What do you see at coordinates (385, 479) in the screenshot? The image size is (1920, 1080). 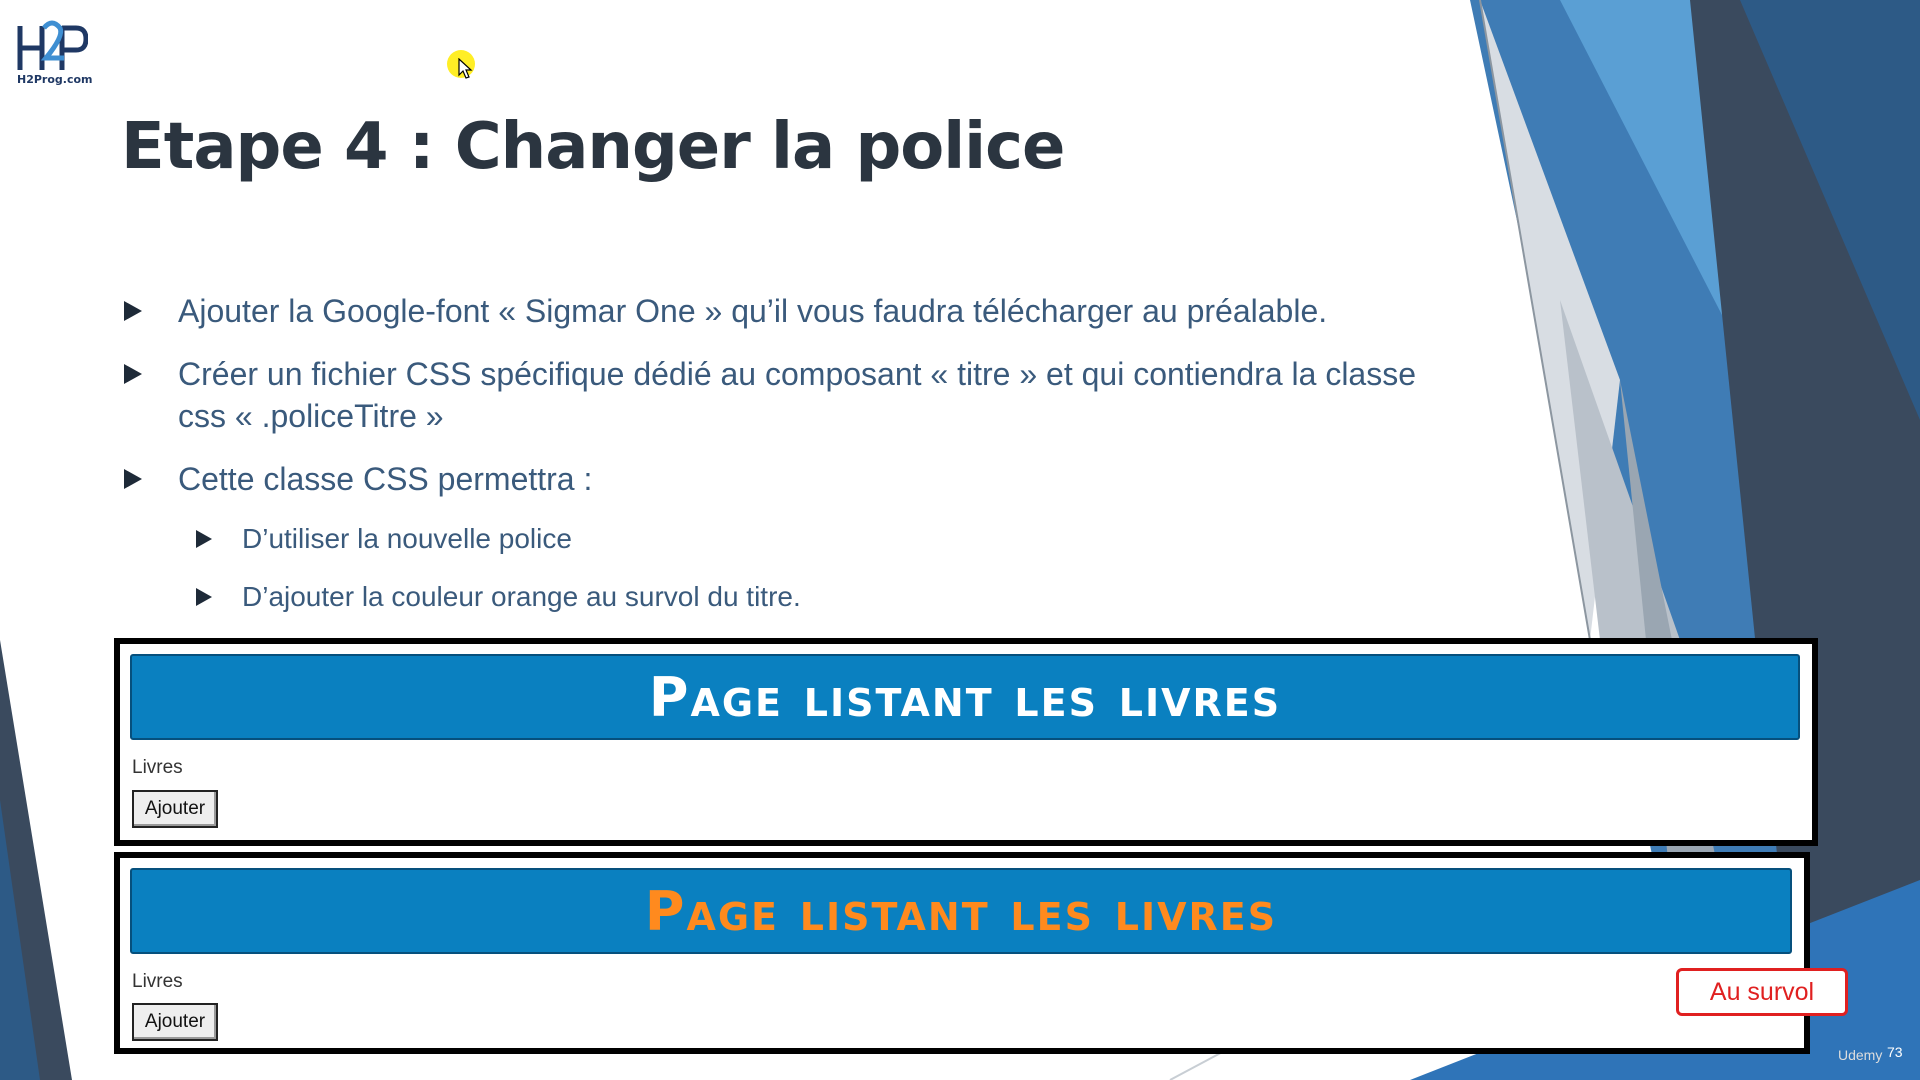 I see `bullet-text: Cette classe CSS permettra :` at bounding box center [385, 479].